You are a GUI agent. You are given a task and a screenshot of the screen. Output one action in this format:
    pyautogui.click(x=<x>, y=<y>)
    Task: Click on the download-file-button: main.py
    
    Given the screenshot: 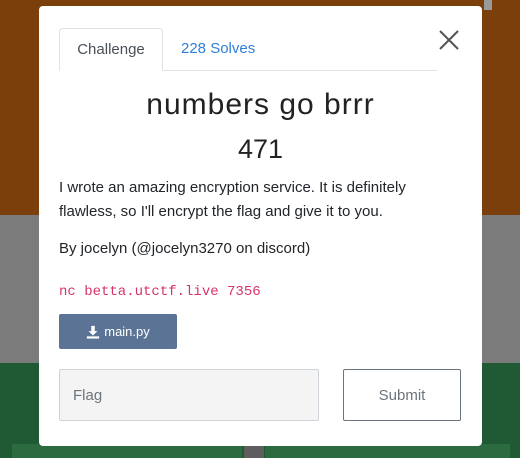 What is the action you would take?
    pyautogui.click(x=118, y=331)
    